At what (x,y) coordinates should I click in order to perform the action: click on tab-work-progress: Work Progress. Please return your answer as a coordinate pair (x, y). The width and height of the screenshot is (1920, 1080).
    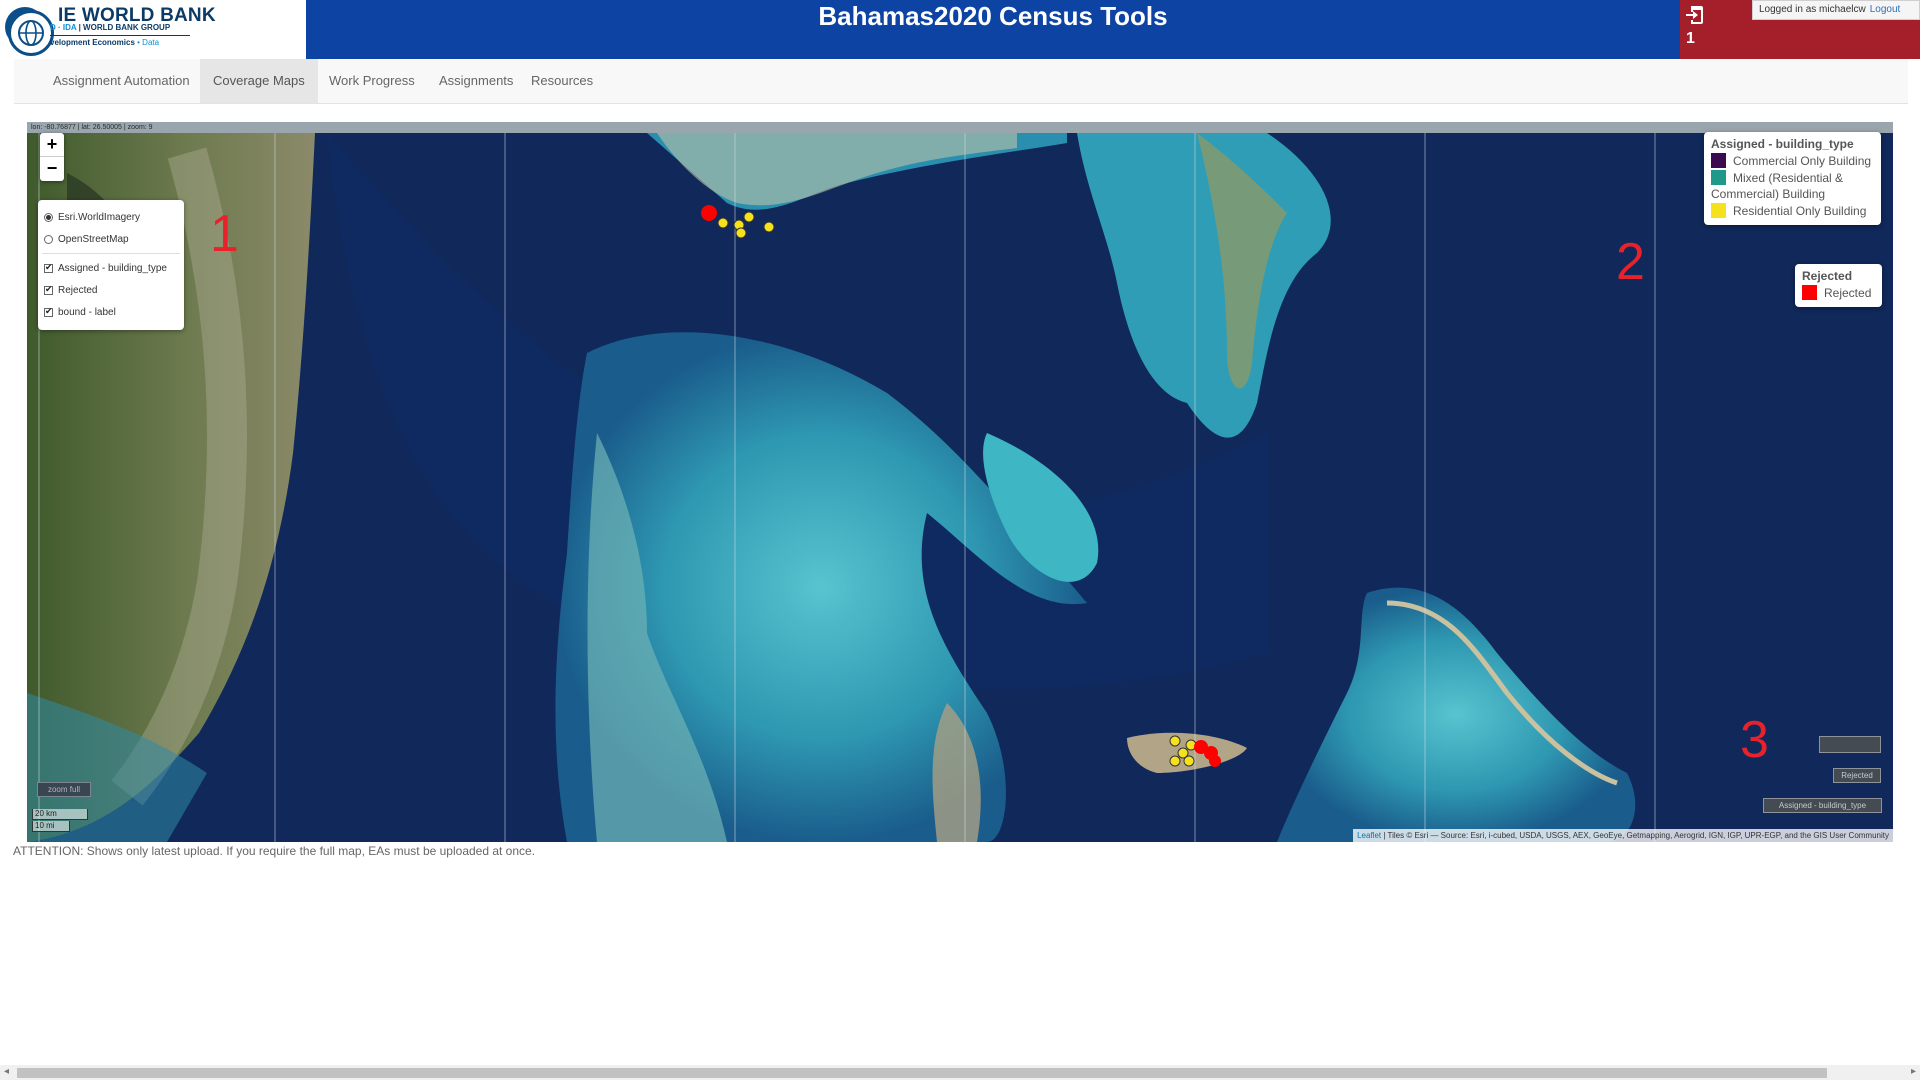
    Looking at the image, I should click on (372, 81).